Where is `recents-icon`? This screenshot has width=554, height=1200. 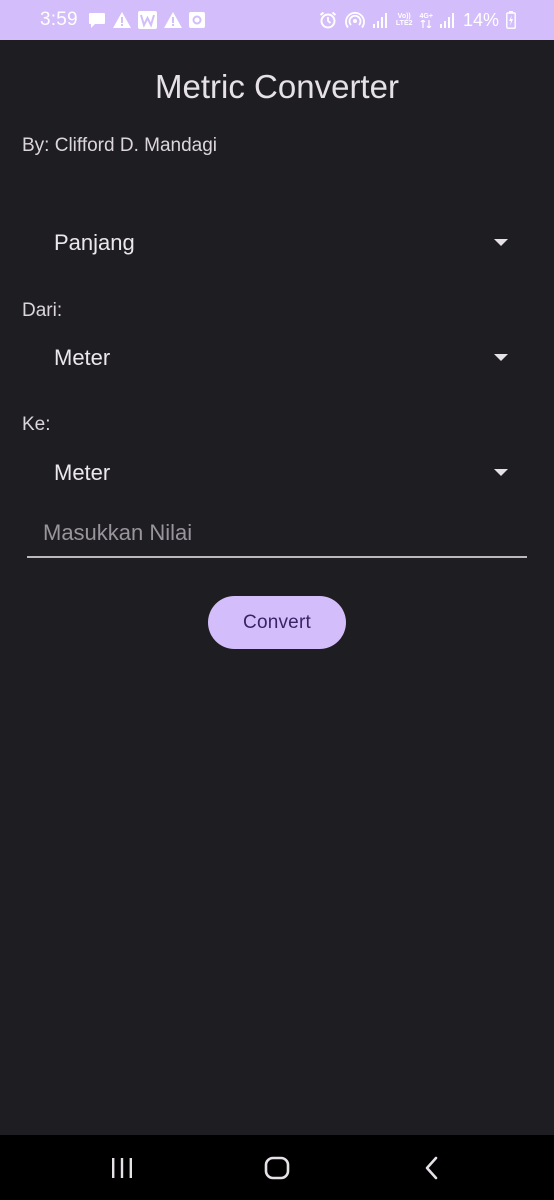 recents-icon is located at coordinates (122, 1167).